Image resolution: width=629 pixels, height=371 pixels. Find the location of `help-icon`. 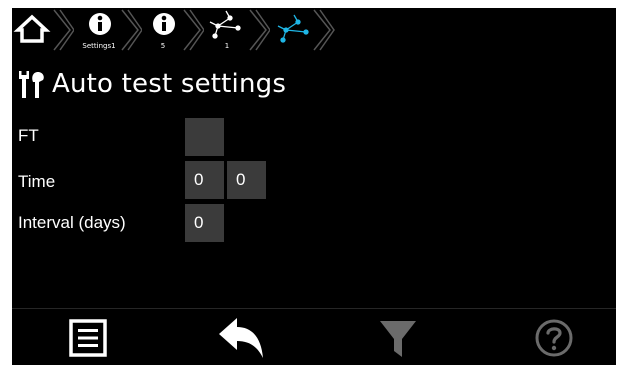

help-icon is located at coordinates (554, 337).